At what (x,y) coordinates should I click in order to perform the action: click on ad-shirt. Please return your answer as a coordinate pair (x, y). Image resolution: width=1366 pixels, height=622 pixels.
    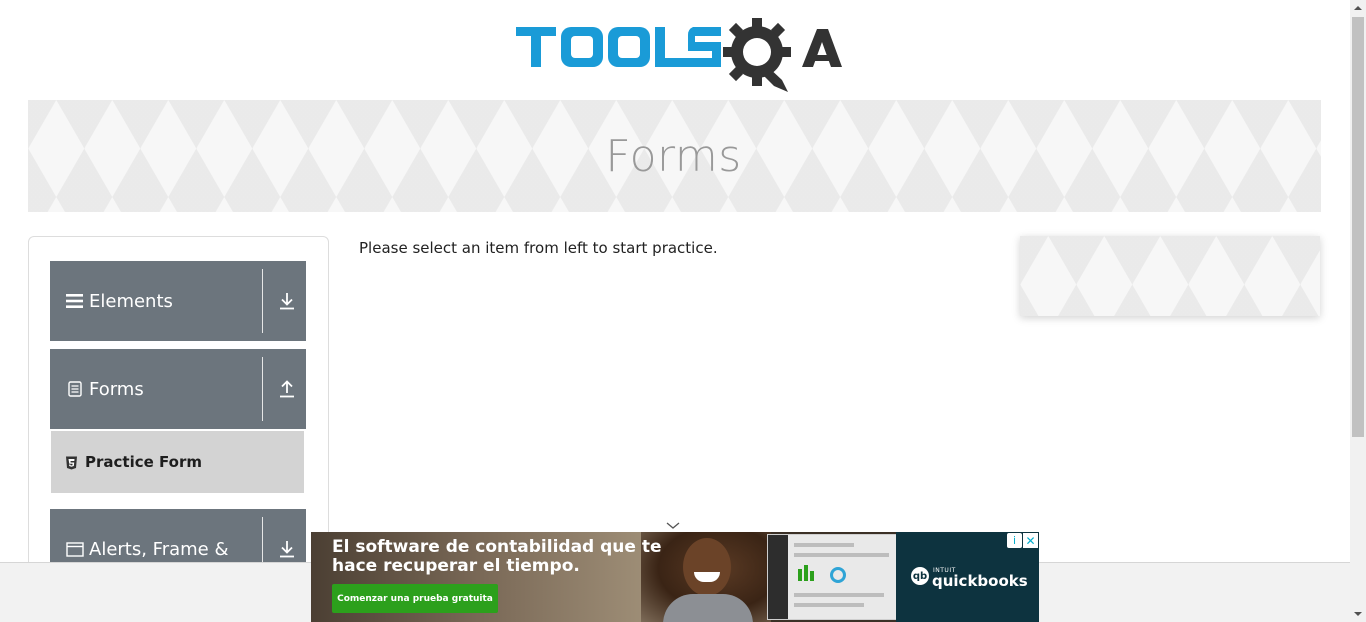
    Looking at the image, I should click on (708, 608).